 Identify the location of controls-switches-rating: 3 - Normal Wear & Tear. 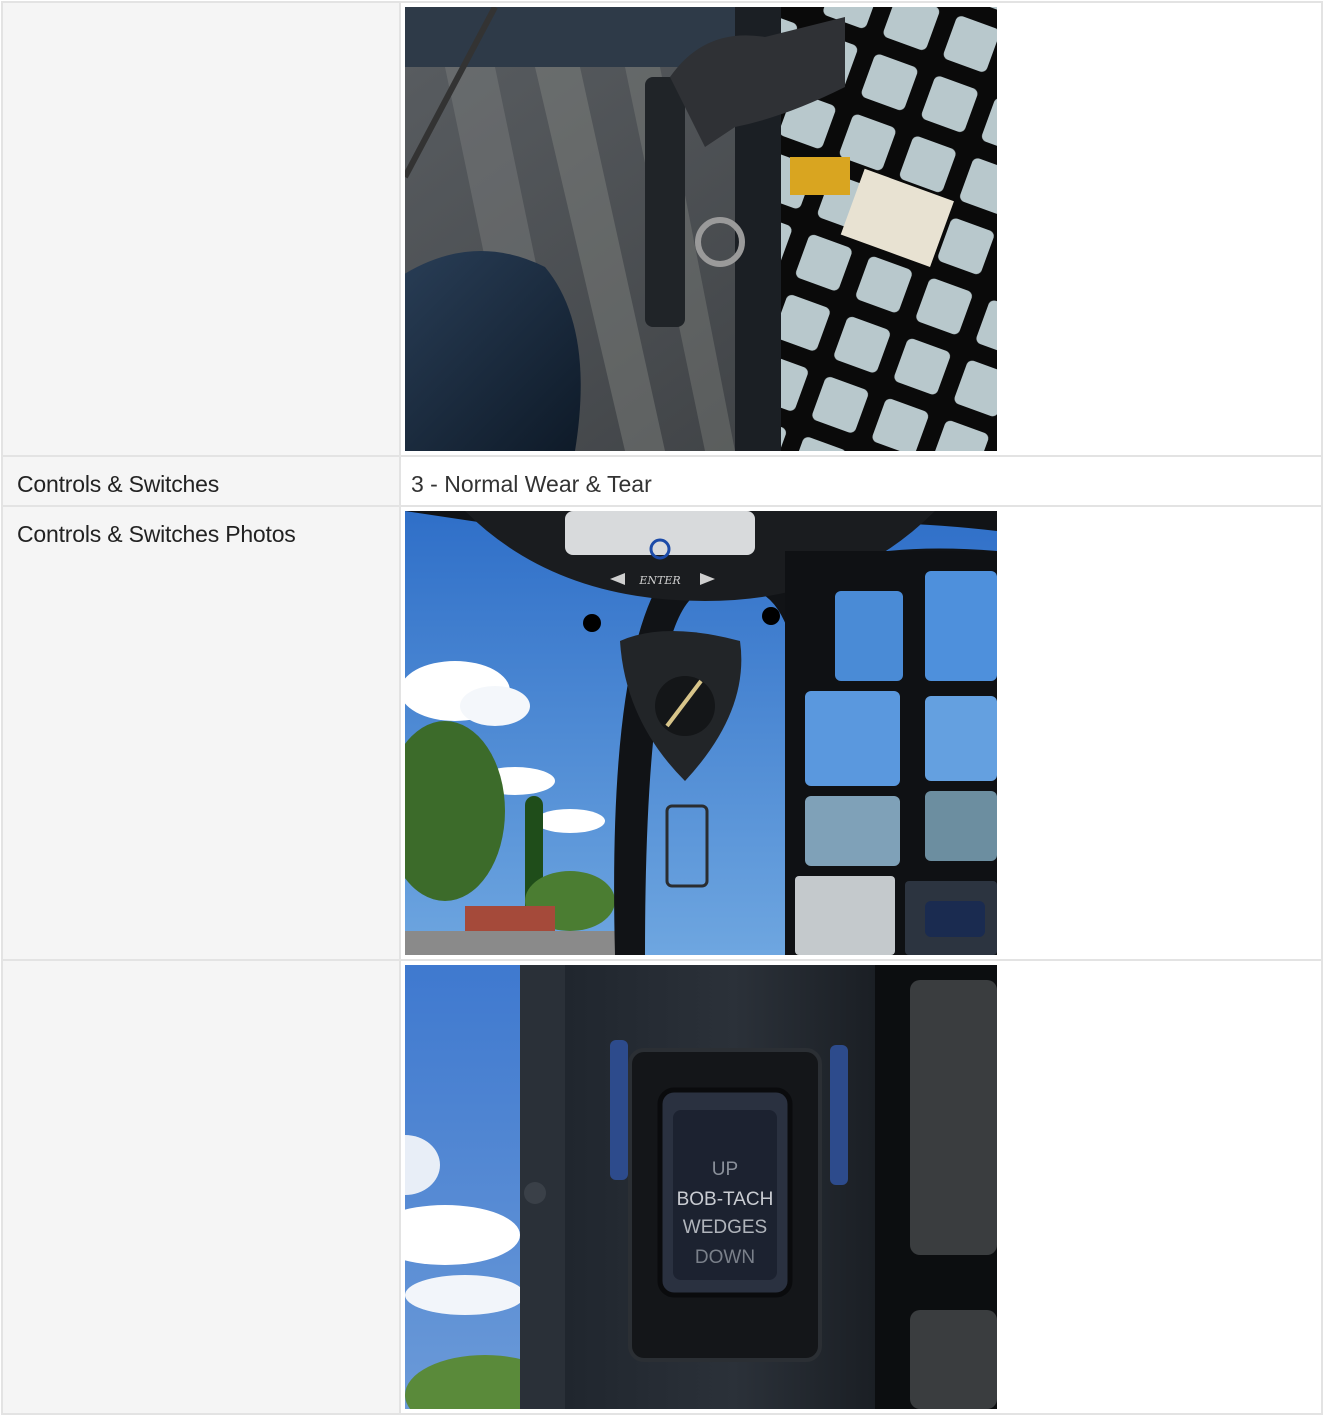
(531, 484).